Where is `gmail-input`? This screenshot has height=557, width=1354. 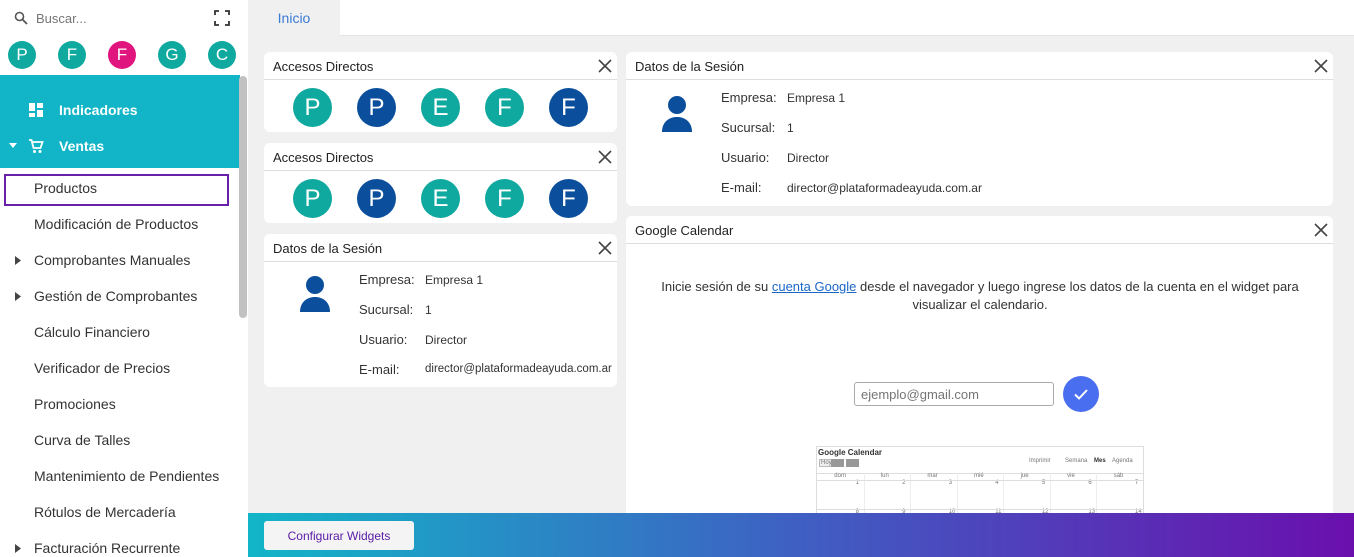 gmail-input is located at coordinates (954, 394).